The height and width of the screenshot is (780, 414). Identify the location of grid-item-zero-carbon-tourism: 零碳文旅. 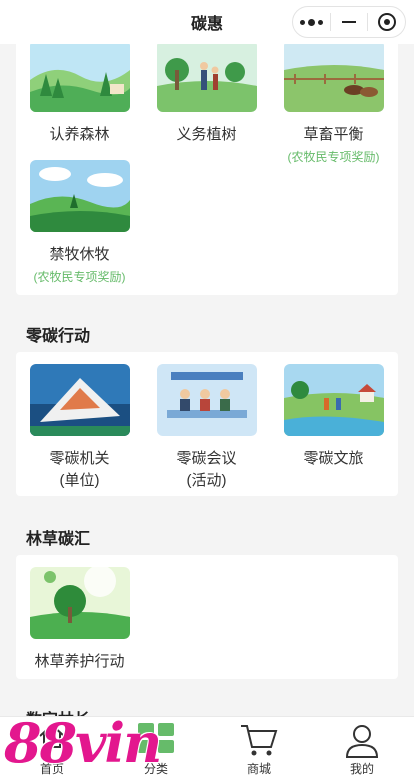
(333, 417).